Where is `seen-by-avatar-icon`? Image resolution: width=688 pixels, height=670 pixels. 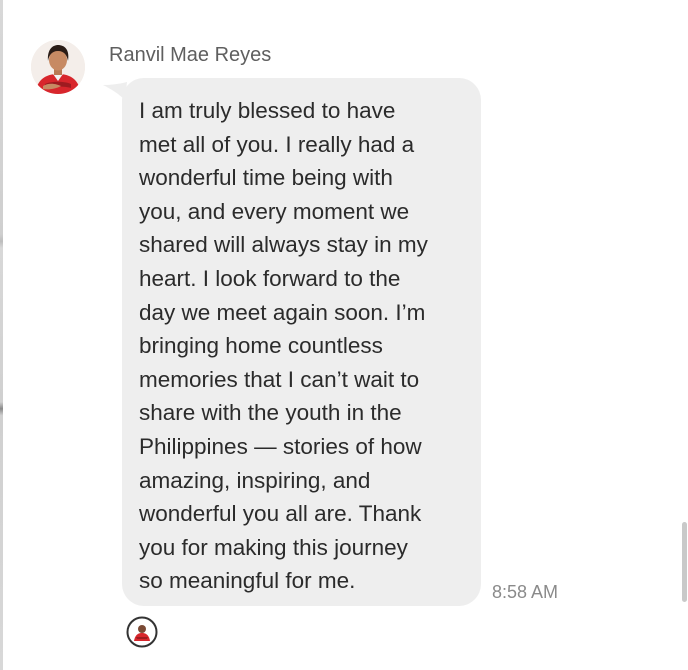
seen-by-avatar-icon is located at coordinates (142, 632).